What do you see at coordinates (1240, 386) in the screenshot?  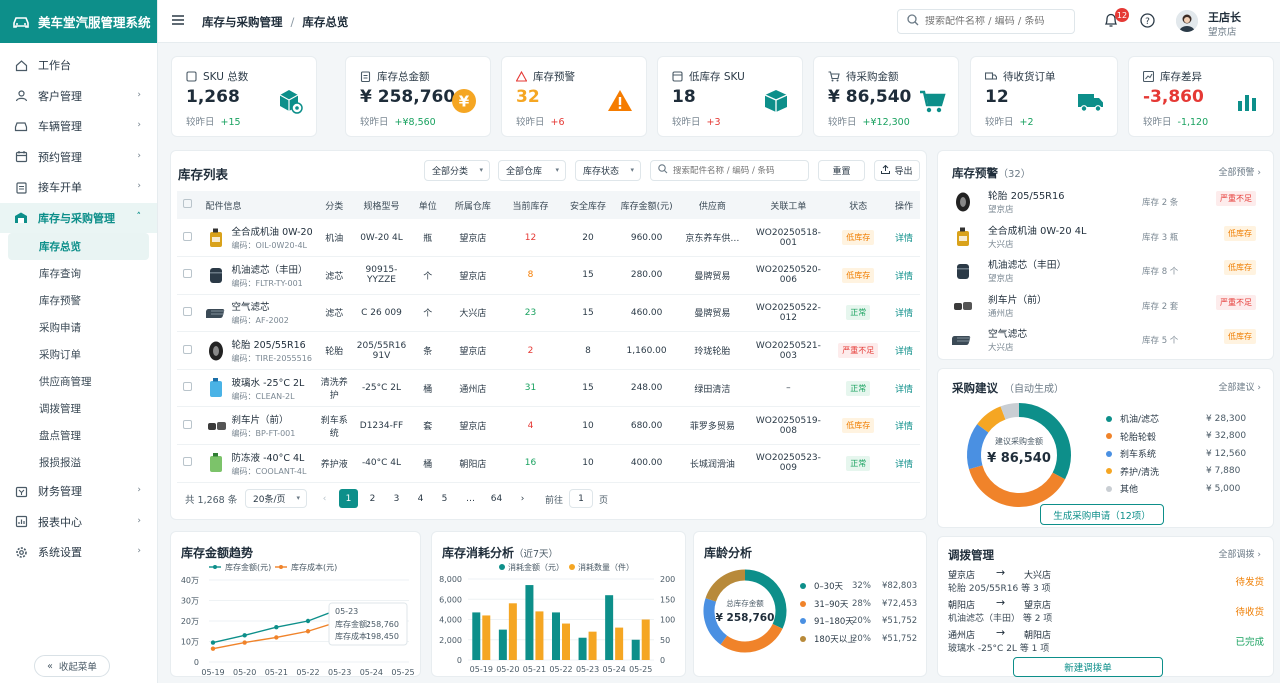 I see `all-suggestions-link: 全部建议 ›` at bounding box center [1240, 386].